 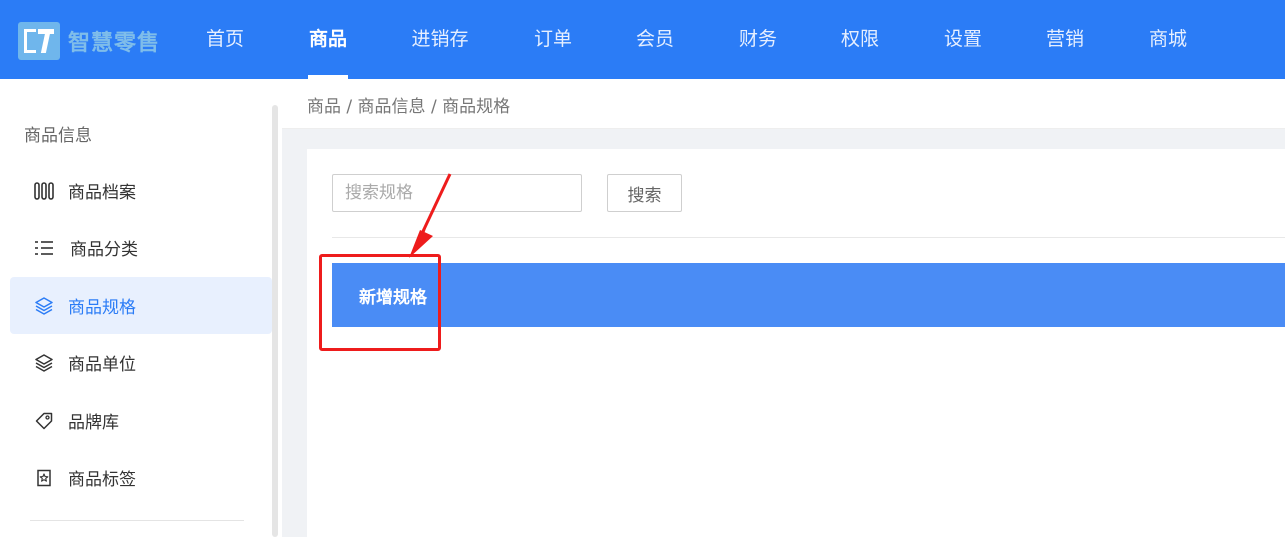 I want to click on nav-item-marketing: 营销, so click(x=1065, y=39).